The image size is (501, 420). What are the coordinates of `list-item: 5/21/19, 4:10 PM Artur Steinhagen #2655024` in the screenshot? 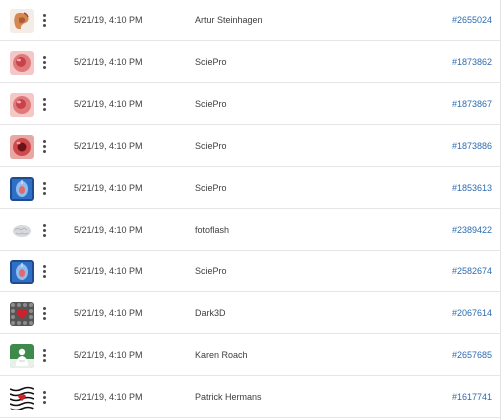 It's located at (250, 20).